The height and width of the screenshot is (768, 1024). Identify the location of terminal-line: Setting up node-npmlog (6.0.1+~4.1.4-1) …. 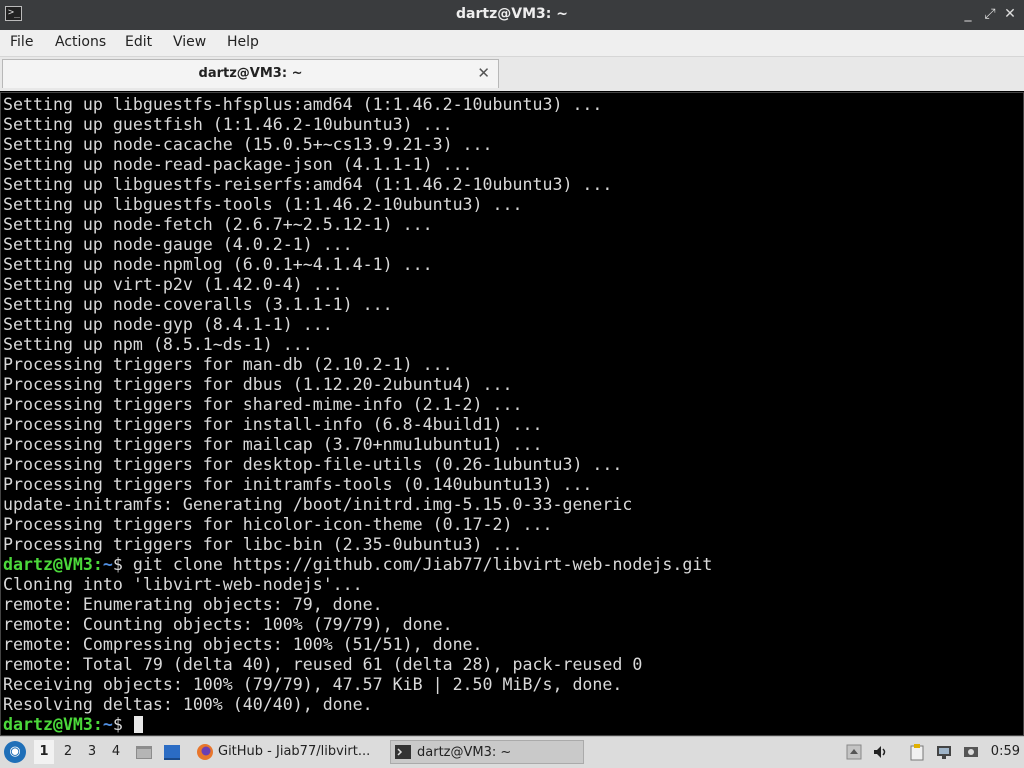
(218, 264).